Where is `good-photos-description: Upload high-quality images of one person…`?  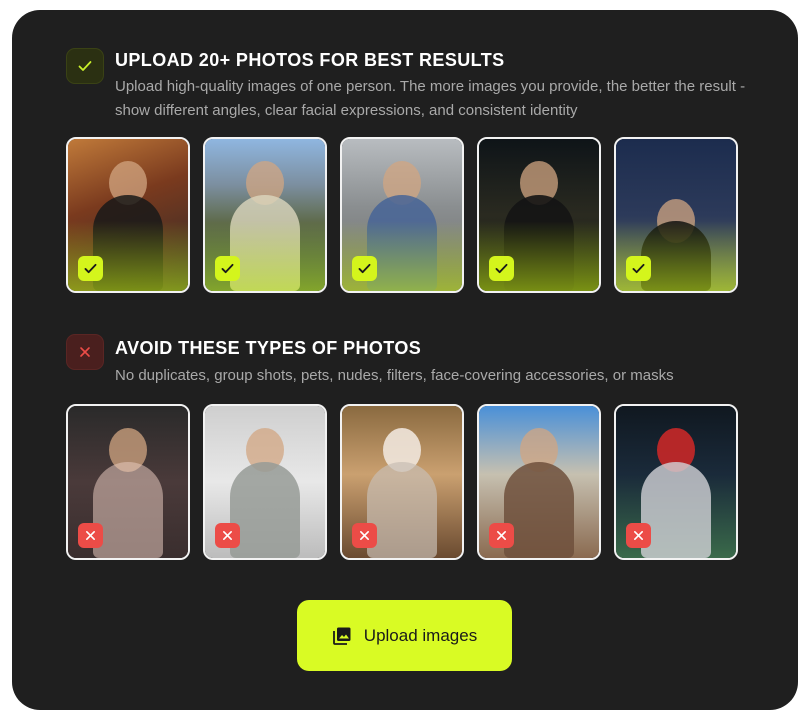
good-photos-description: Upload high-quality images of one person… is located at coordinates (430, 98).